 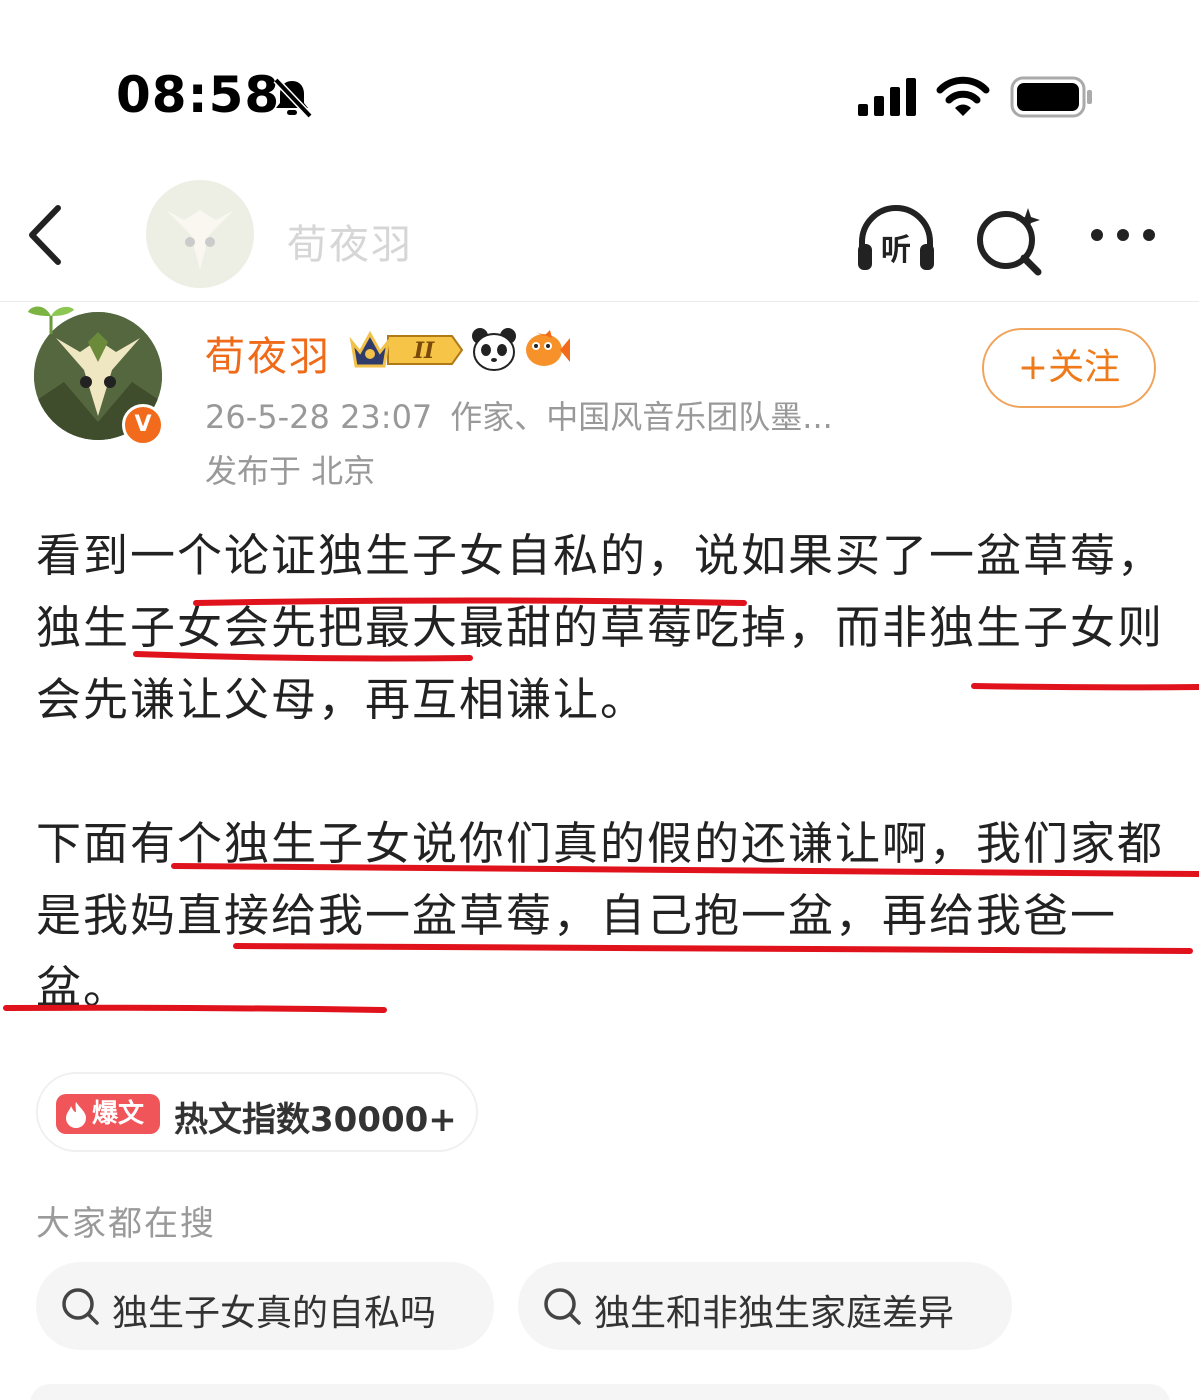 I want to click on cellular-signal-icon, so click(x=887, y=97).